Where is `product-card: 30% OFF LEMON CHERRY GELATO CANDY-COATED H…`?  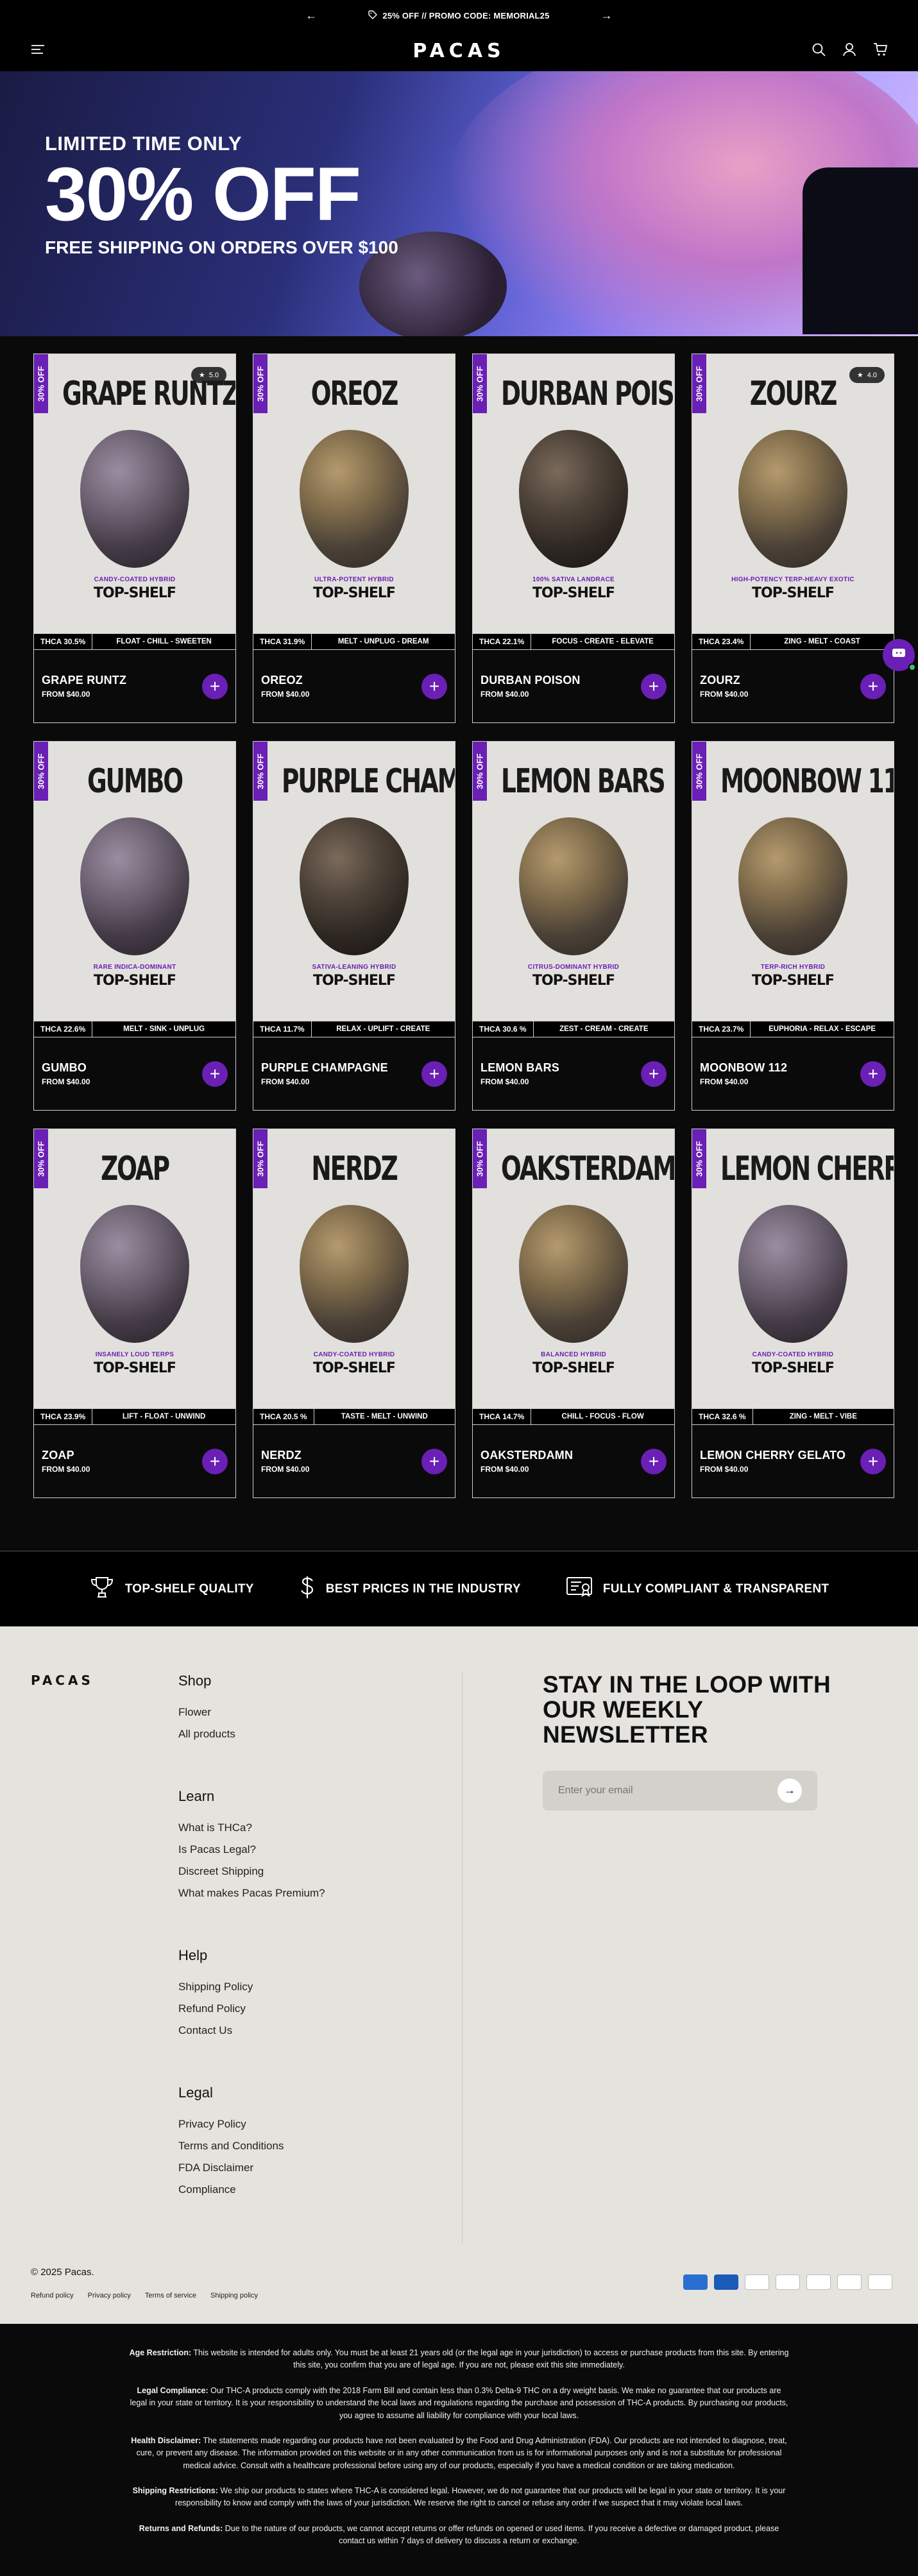 product-card: 30% OFF LEMON CHERRY GELATO CANDY-COATED H… is located at coordinates (793, 1313).